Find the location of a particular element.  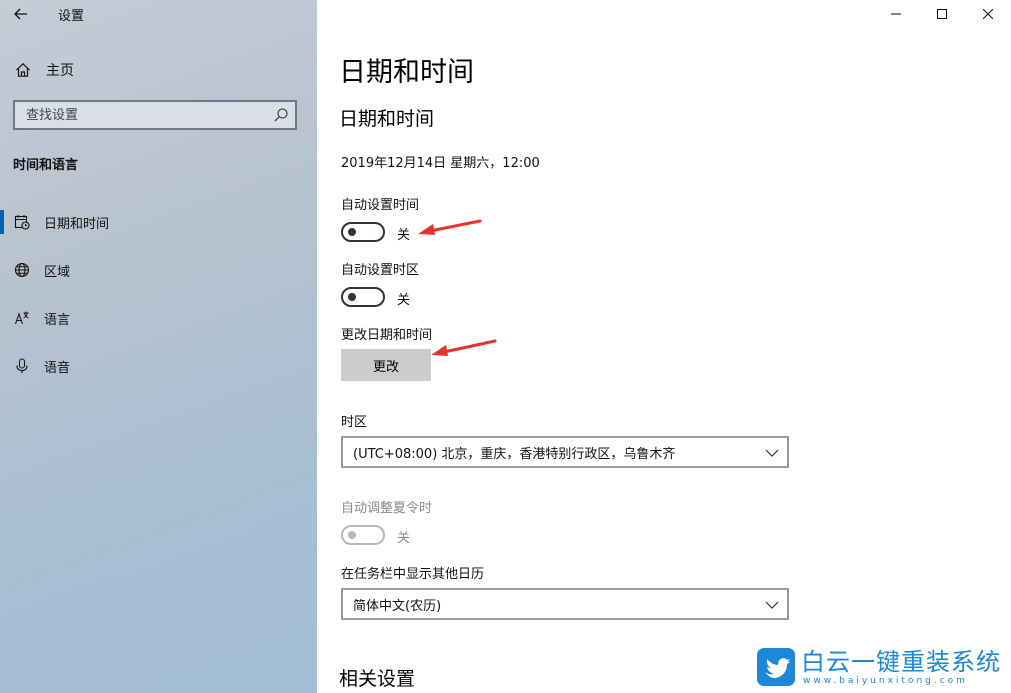

back-button is located at coordinates (21, 14).